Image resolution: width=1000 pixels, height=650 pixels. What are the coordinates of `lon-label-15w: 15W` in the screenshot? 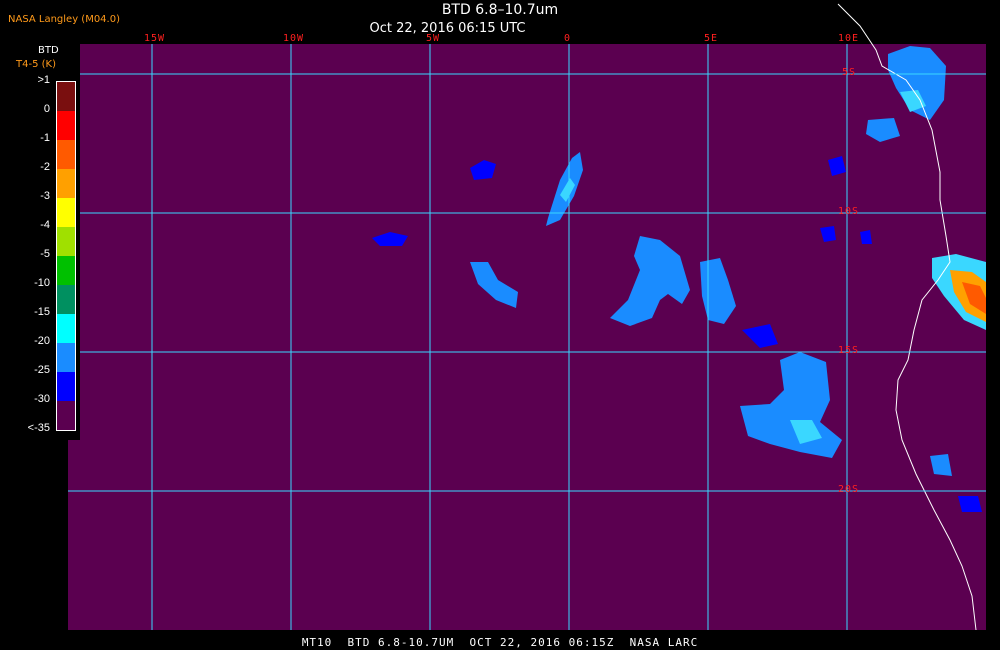 It's located at (155, 38).